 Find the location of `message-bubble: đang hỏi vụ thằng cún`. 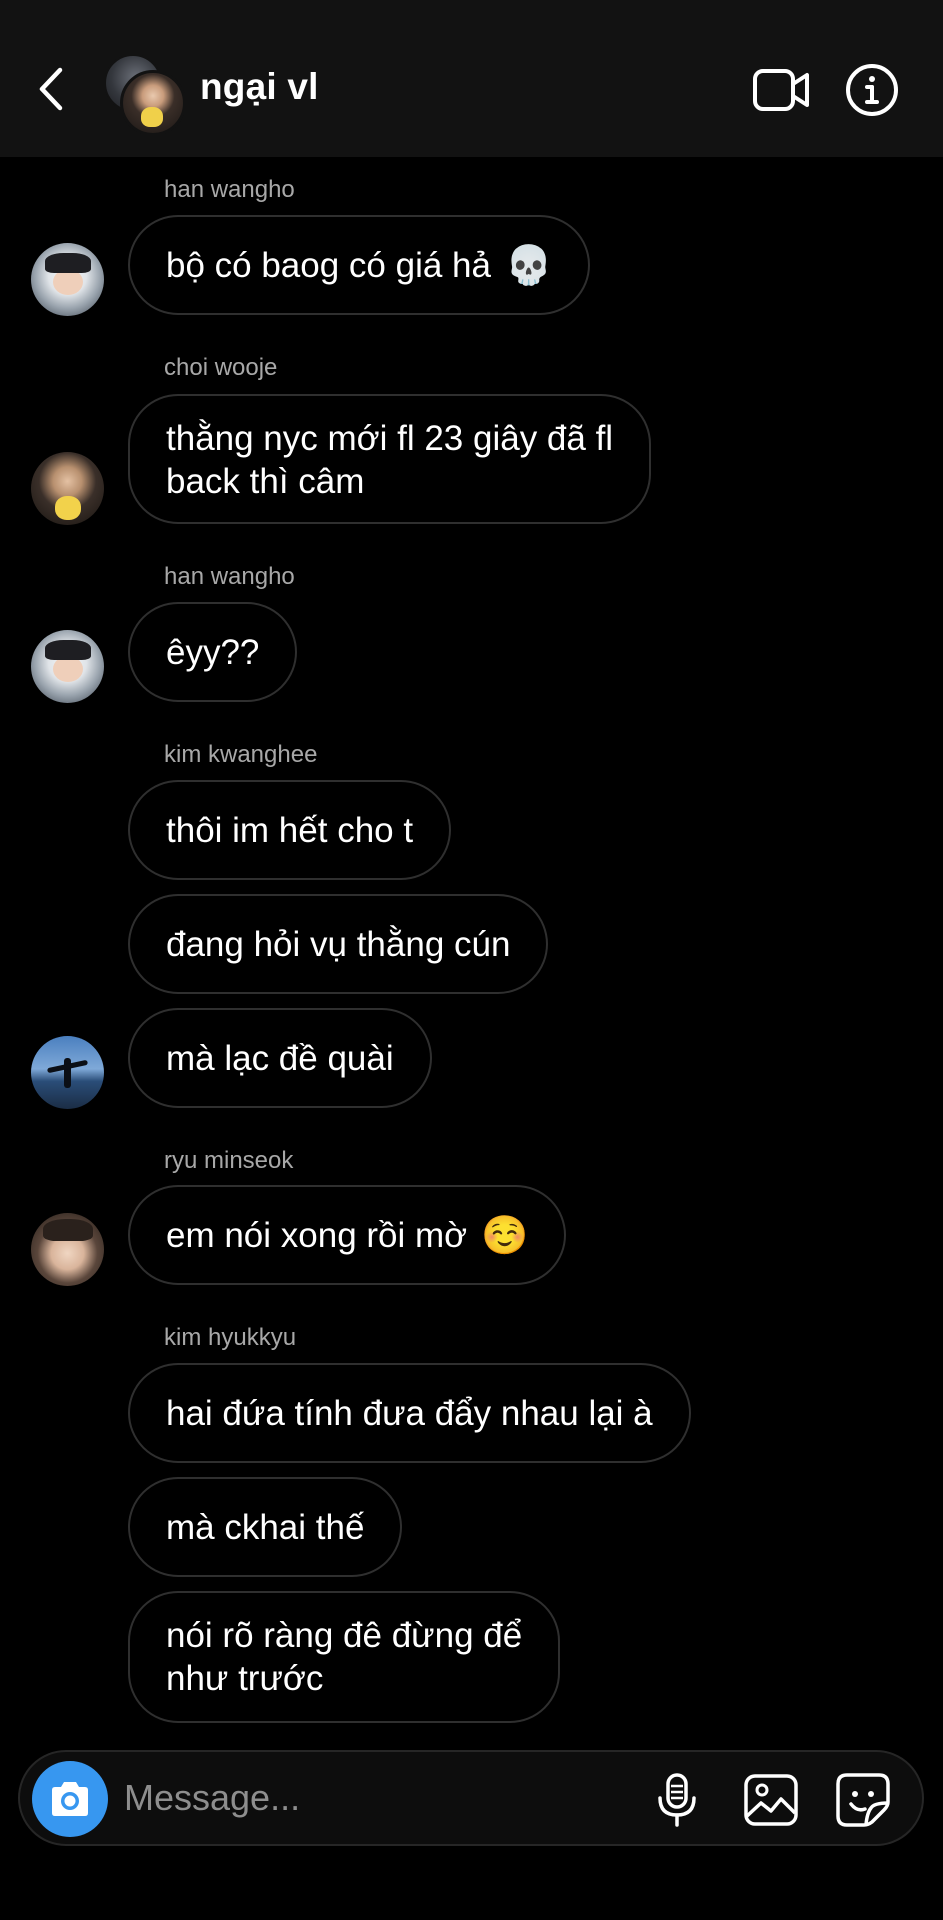

message-bubble: đang hỏi vụ thằng cún is located at coordinates (338, 944).